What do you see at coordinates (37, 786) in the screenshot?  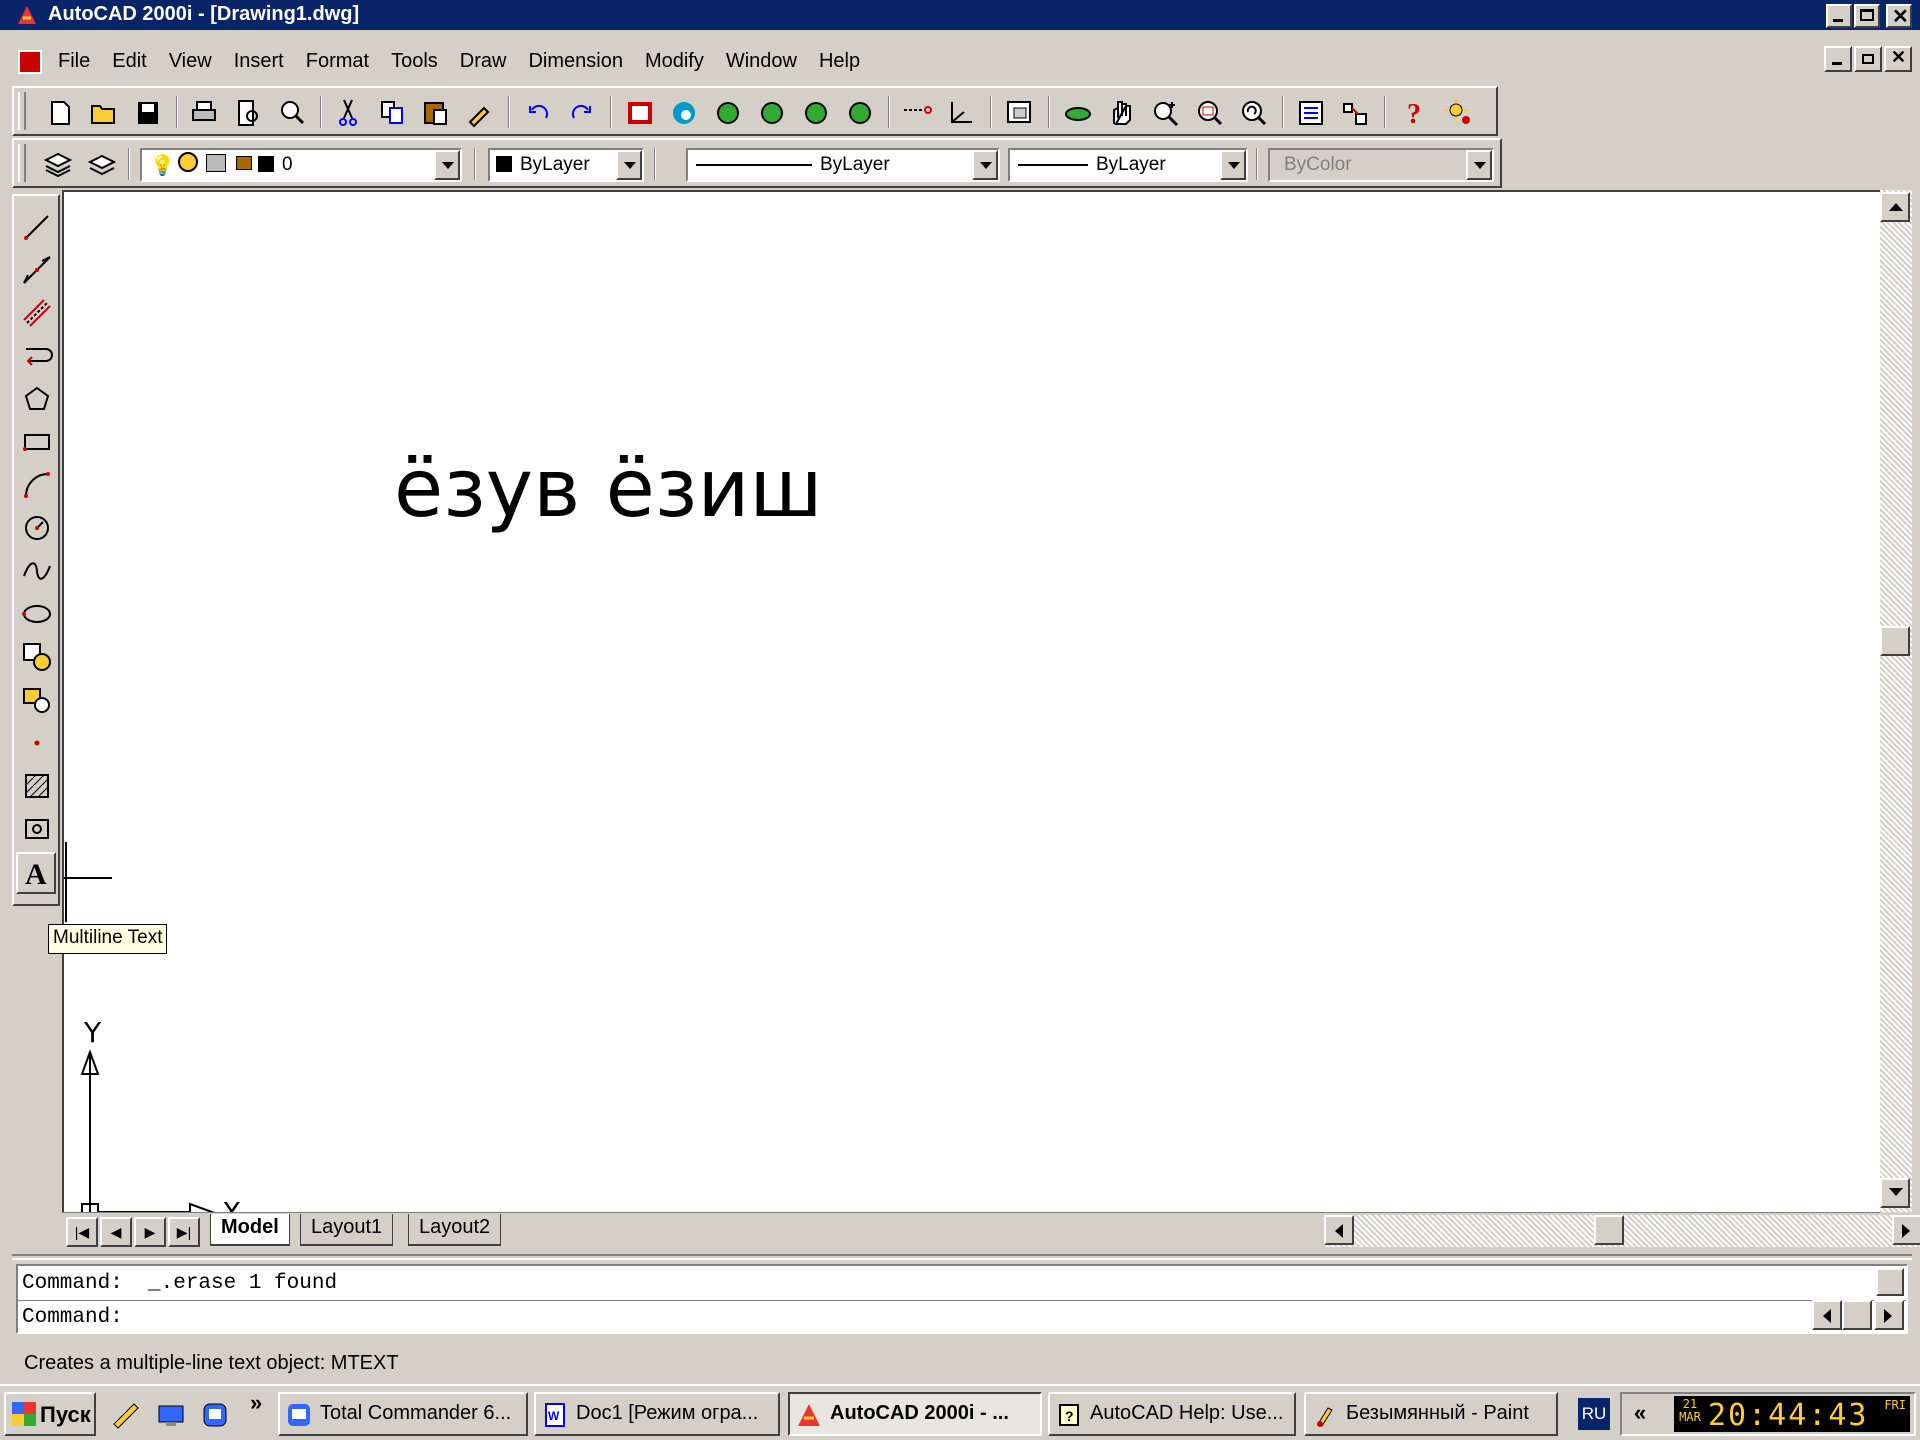 I see `hatch-button` at bounding box center [37, 786].